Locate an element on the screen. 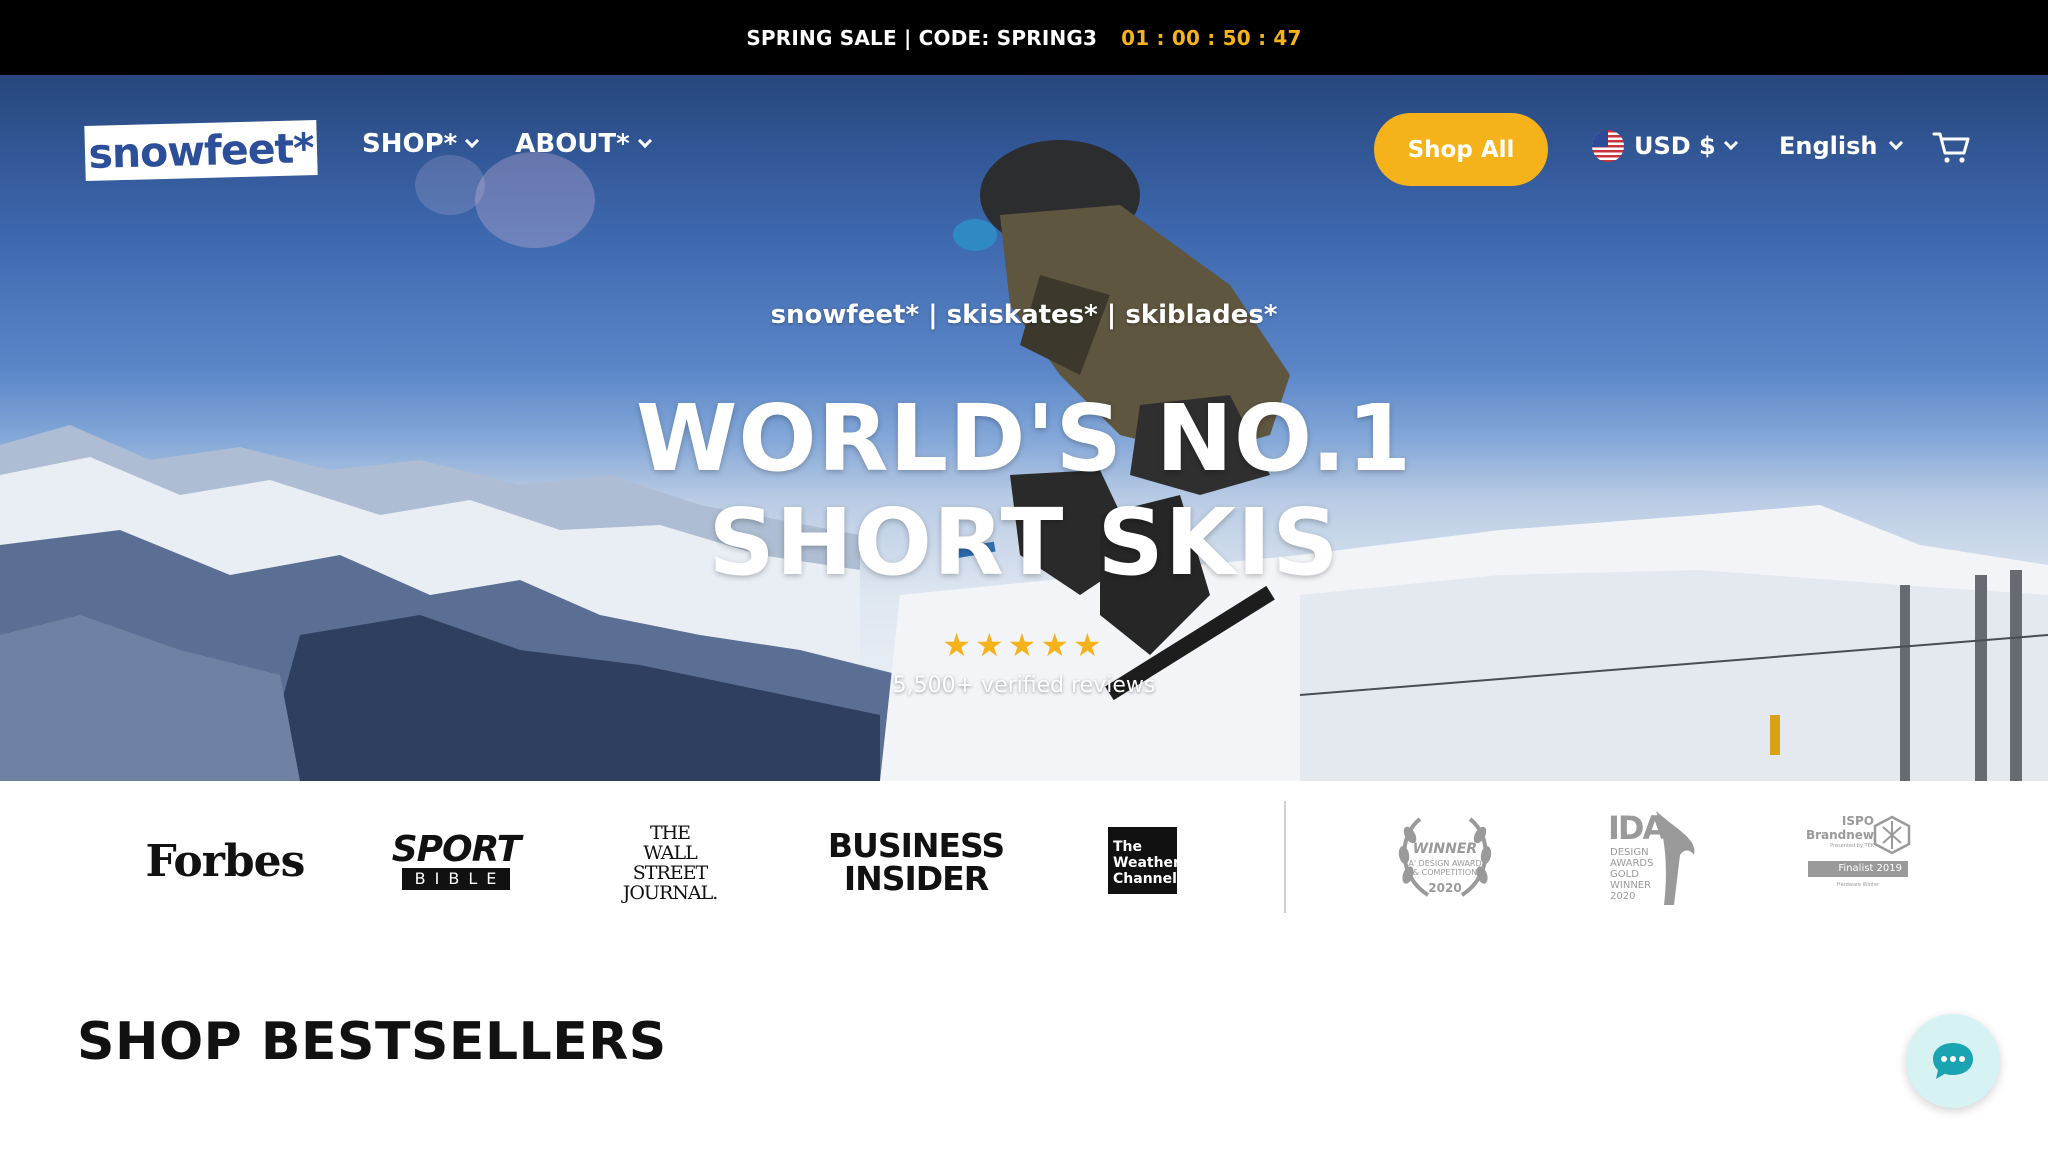 The height and width of the screenshot is (1152, 2048). winner-sub-2: & COMPETITION is located at coordinates (1445, 872).